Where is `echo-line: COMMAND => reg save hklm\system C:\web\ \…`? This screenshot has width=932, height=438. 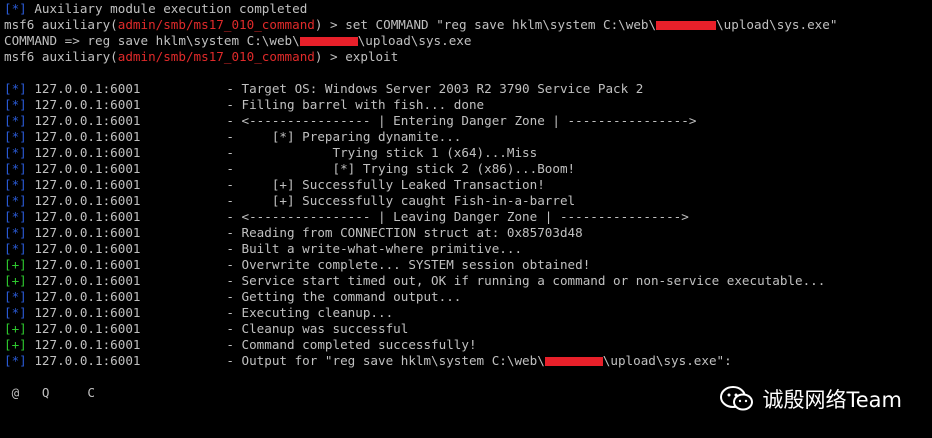 echo-line: COMMAND => reg save hklm\system C:\web\ \… is located at coordinates (468, 41).